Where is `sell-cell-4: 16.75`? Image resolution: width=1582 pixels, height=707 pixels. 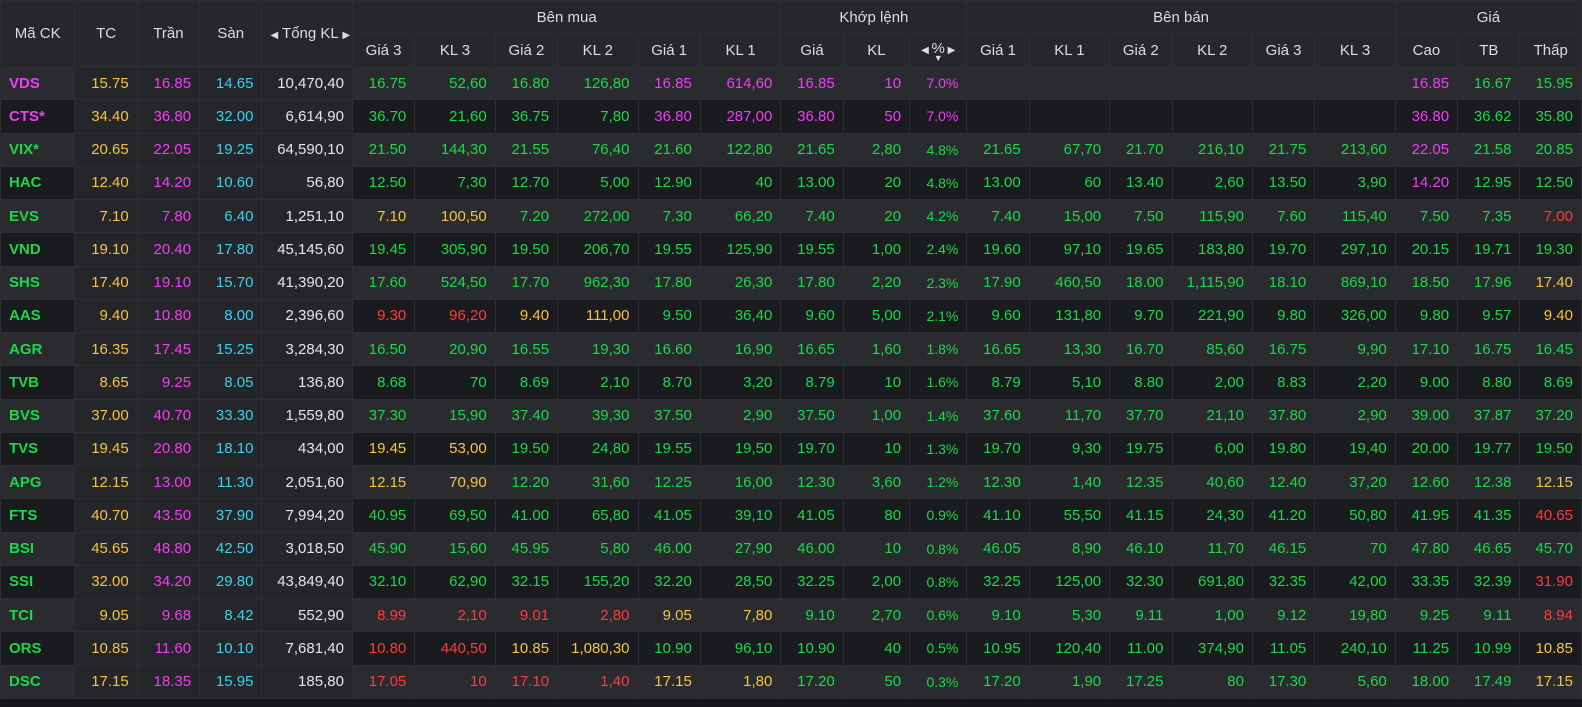
sell-cell-4: 16.75 is located at coordinates (1283, 349).